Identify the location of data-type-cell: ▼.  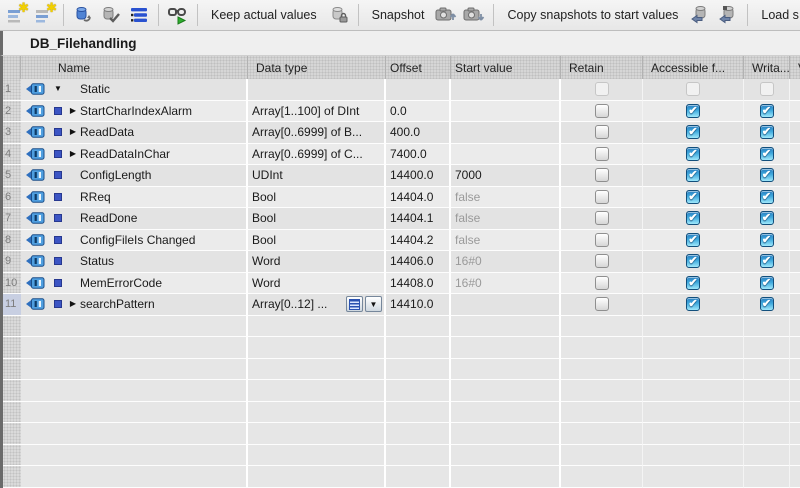
(317, 90).